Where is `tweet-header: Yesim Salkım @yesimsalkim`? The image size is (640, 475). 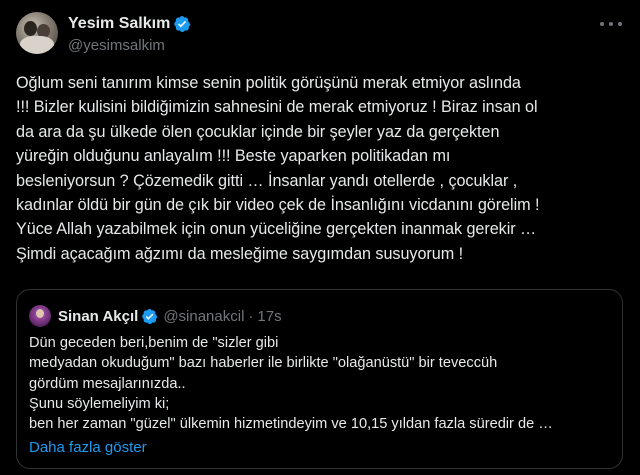 tweet-header: Yesim Salkım @yesimsalkim is located at coordinates (320, 34).